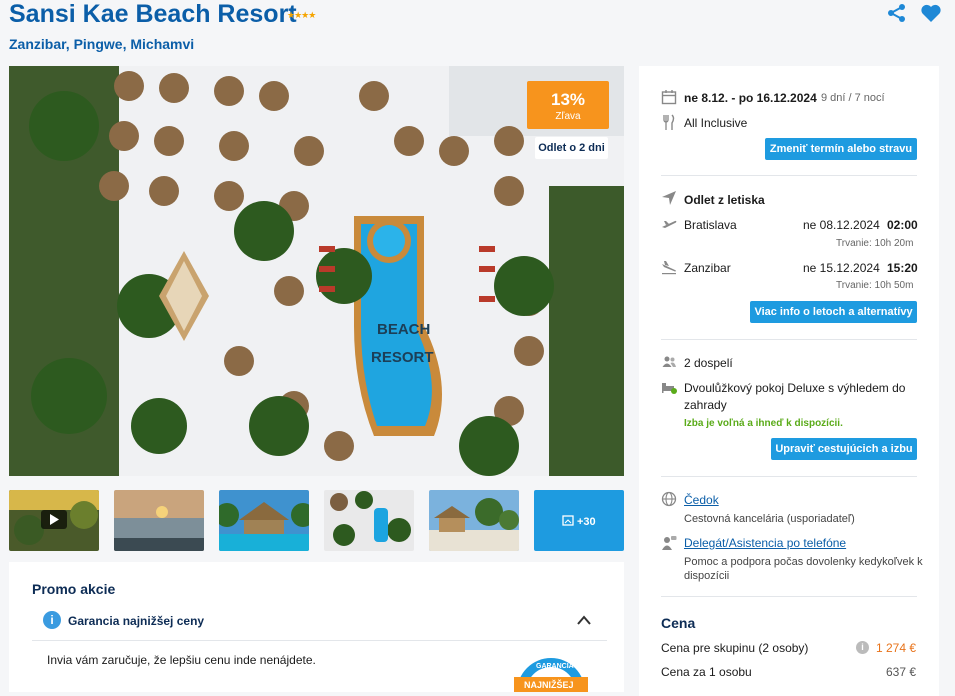  Describe the element at coordinates (701, 500) in the screenshot. I see `agency-link: Čedok` at that location.